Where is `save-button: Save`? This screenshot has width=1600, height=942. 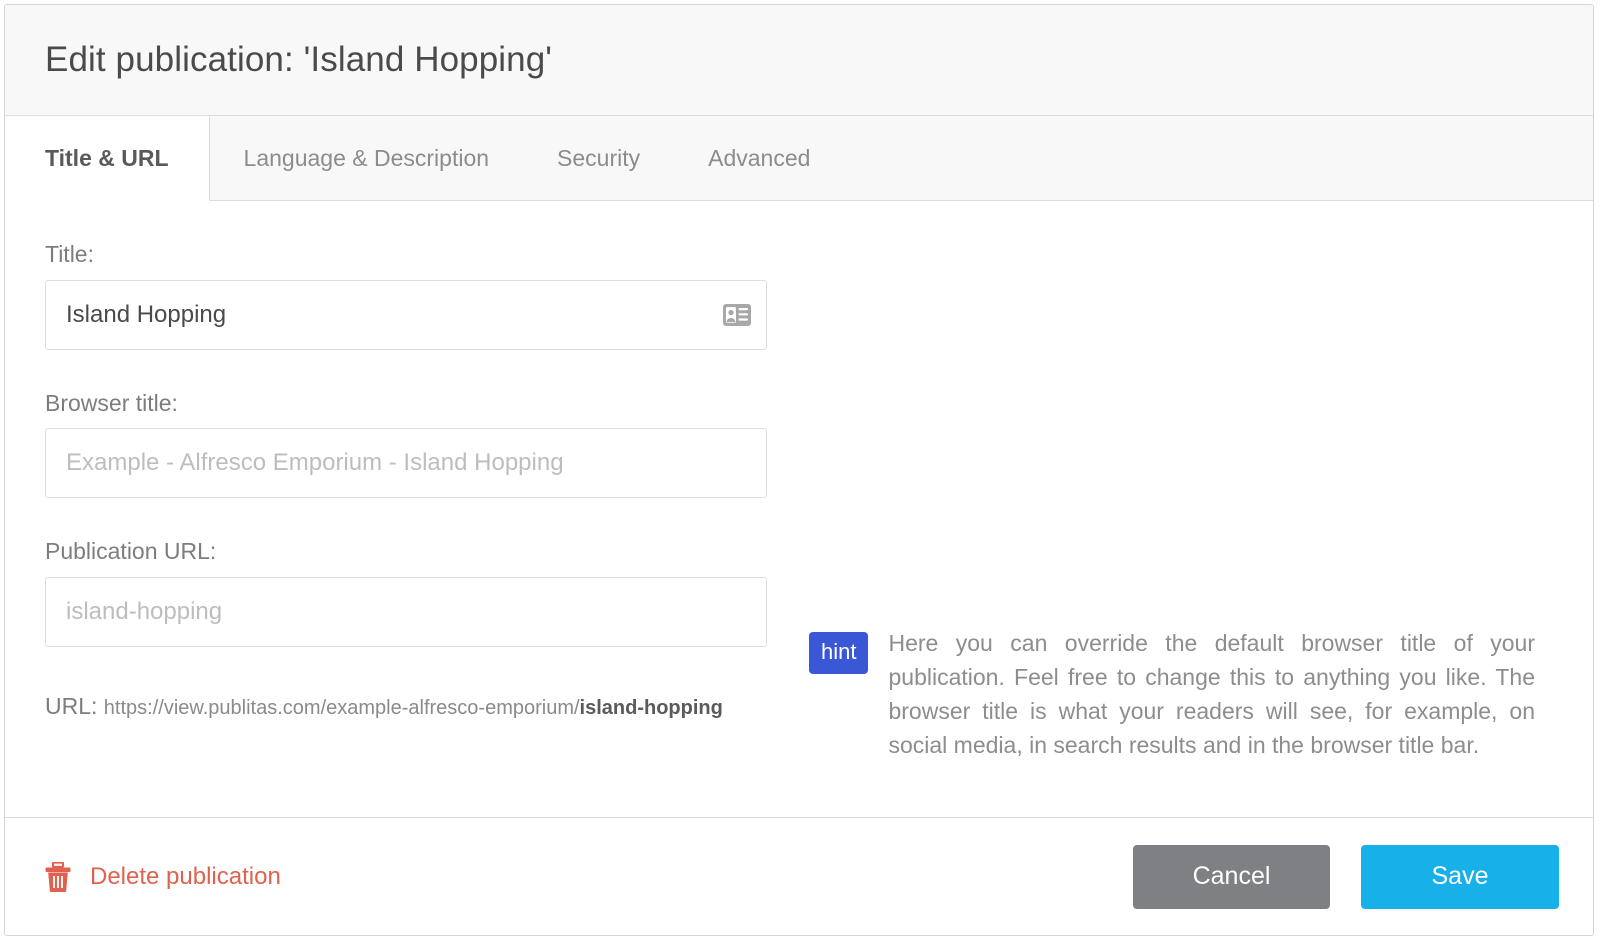
save-button: Save is located at coordinates (1460, 876).